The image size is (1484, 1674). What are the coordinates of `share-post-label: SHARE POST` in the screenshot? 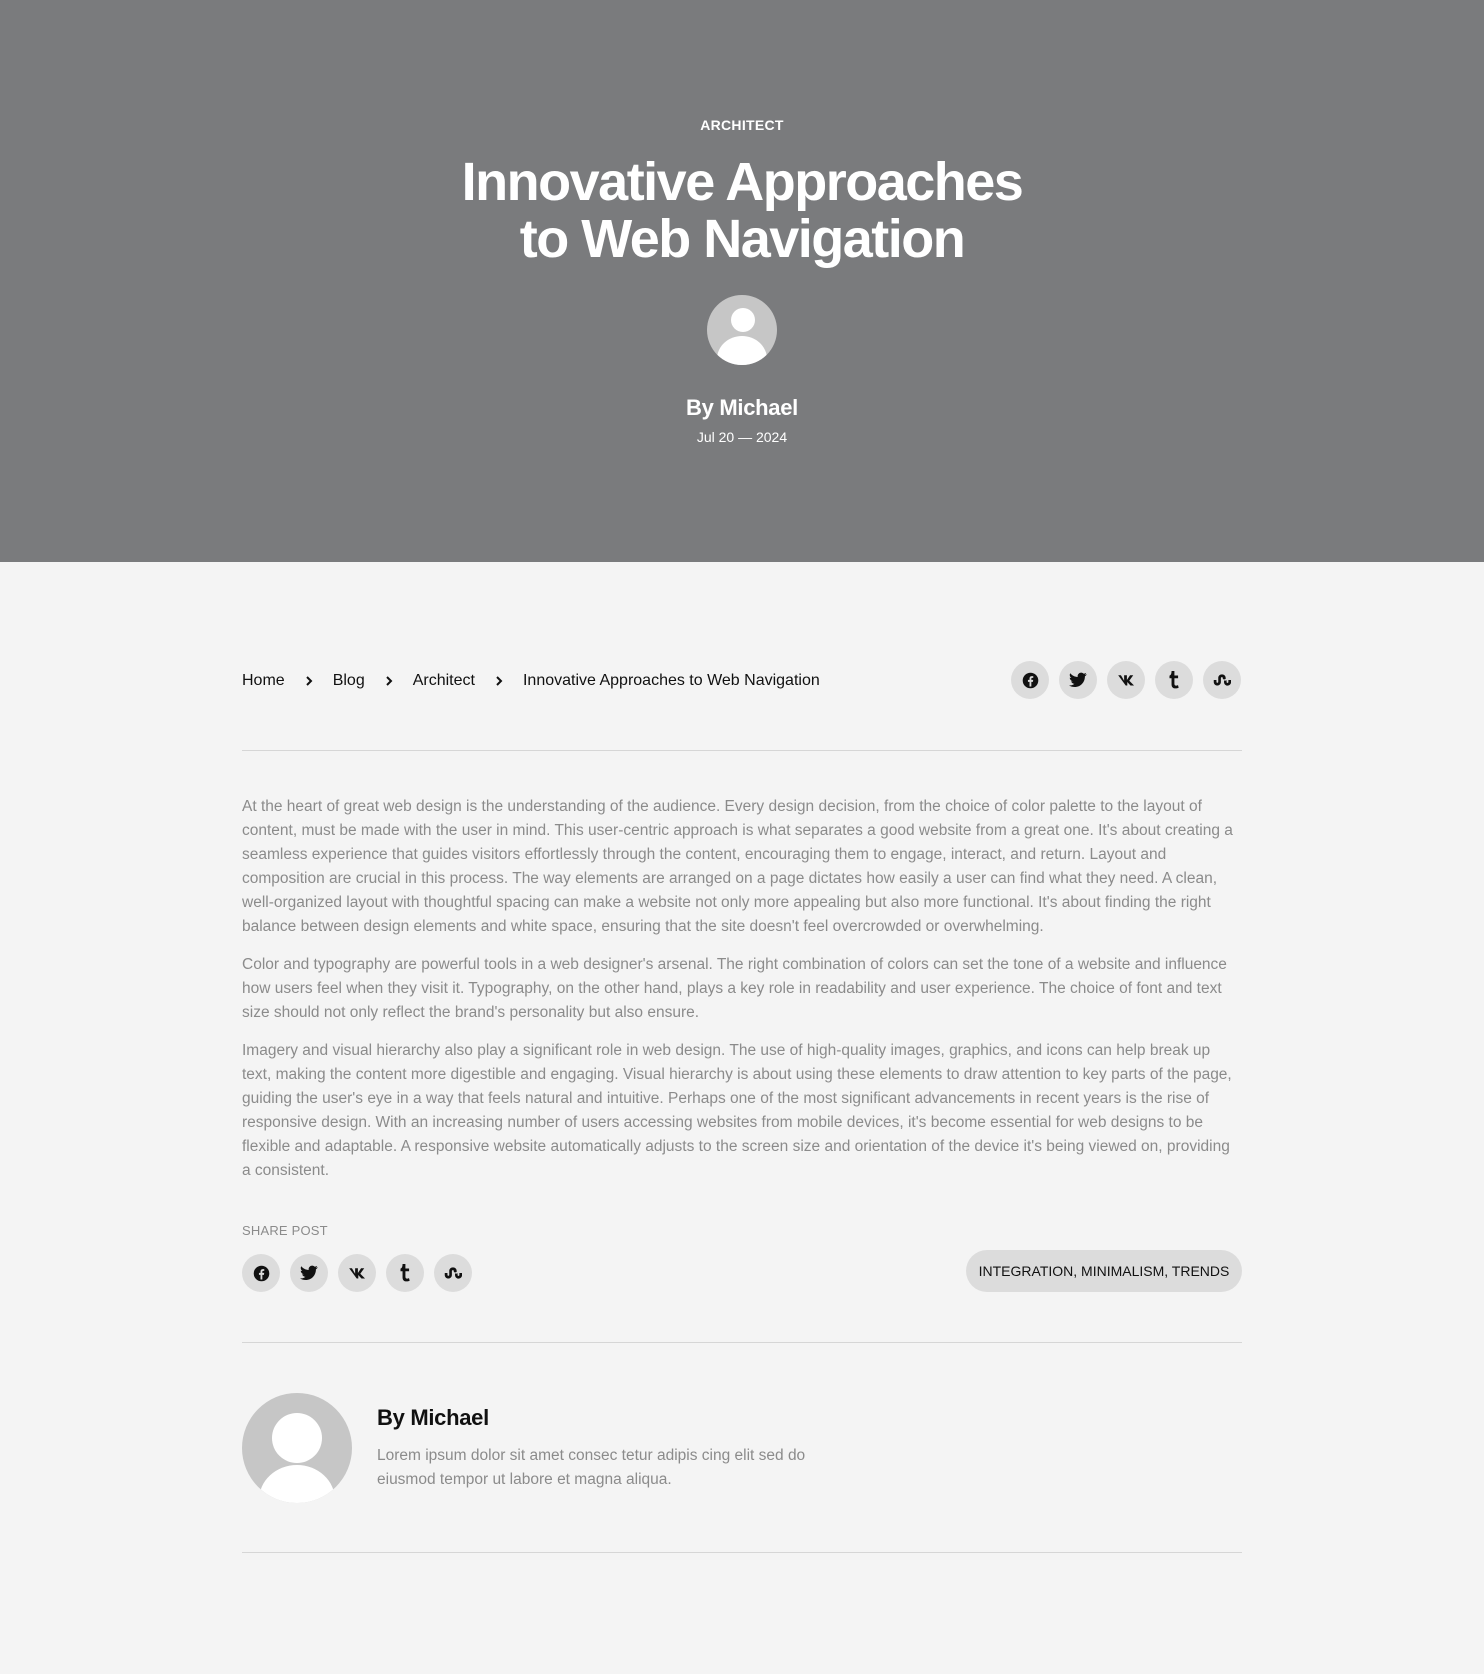 It's located at (285, 1230).